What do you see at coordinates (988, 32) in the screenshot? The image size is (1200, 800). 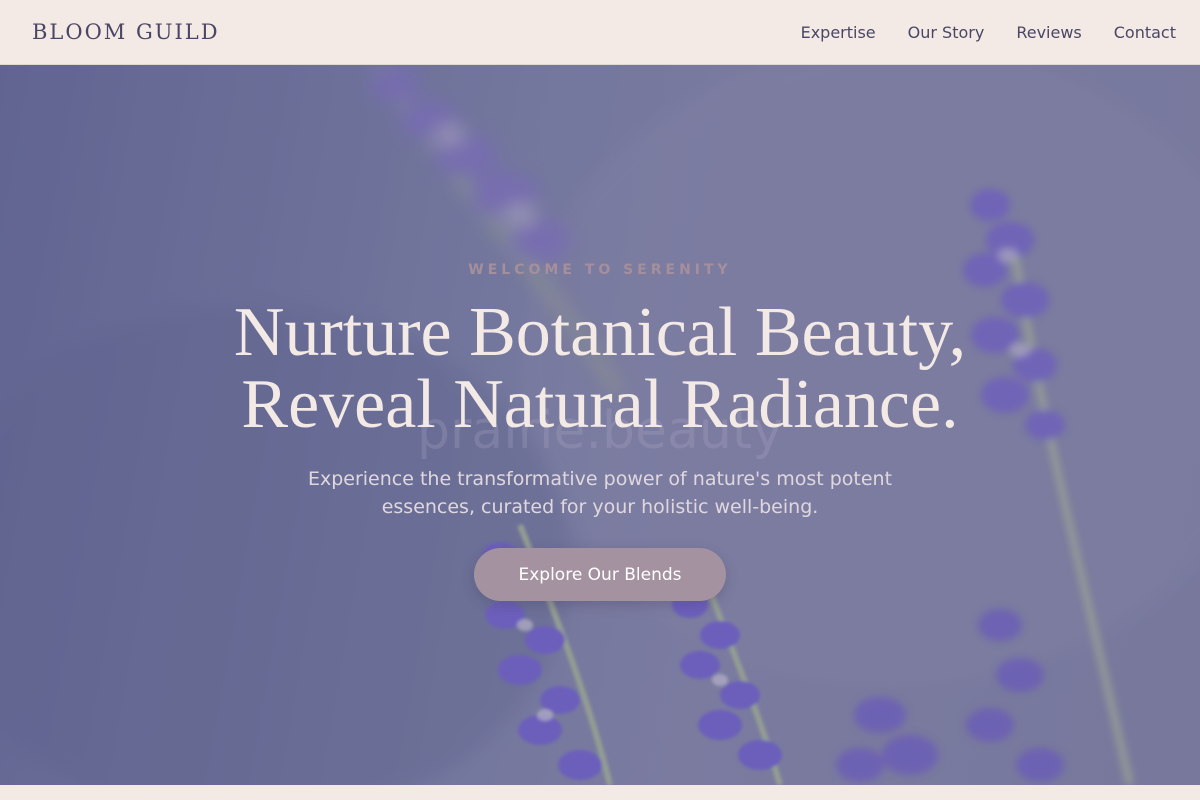 I see `main-nav: Expertise Our Story Reviews Contact` at bounding box center [988, 32].